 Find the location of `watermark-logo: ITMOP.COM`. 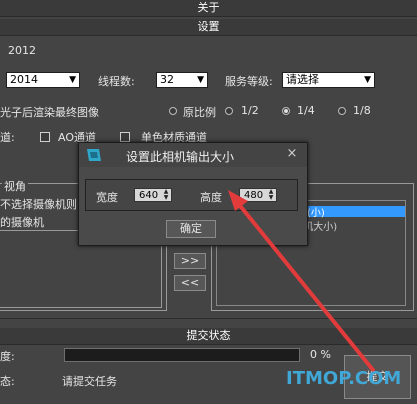

watermark-logo: ITMOP.COM is located at coordinates (344, 378).